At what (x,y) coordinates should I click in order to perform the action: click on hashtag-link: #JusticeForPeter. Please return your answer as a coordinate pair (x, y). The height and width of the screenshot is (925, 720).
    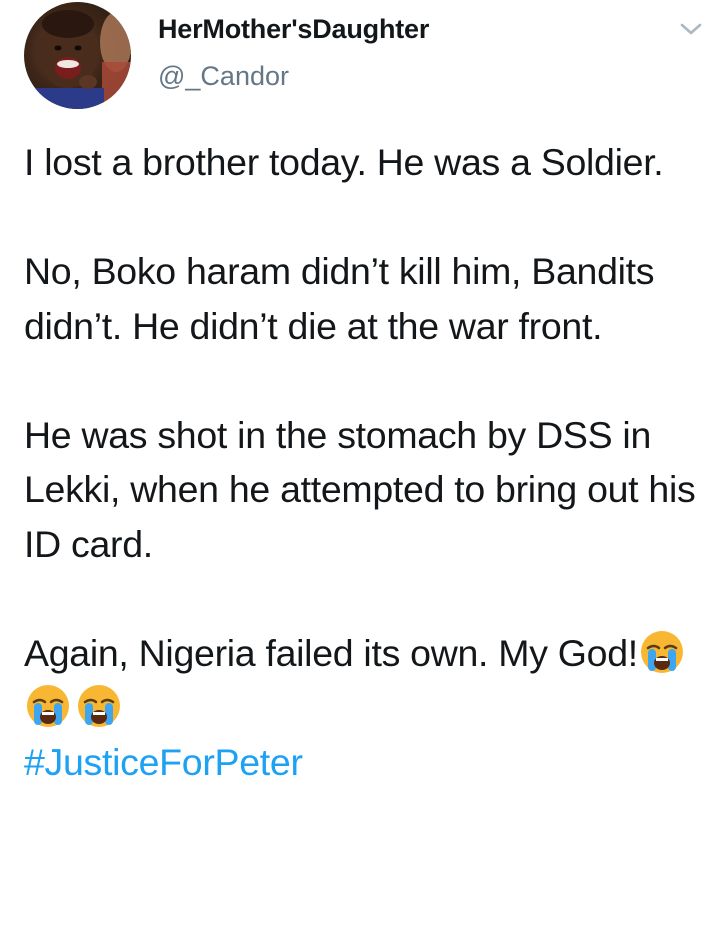
    Looking at the image, I should click on (163, 762).